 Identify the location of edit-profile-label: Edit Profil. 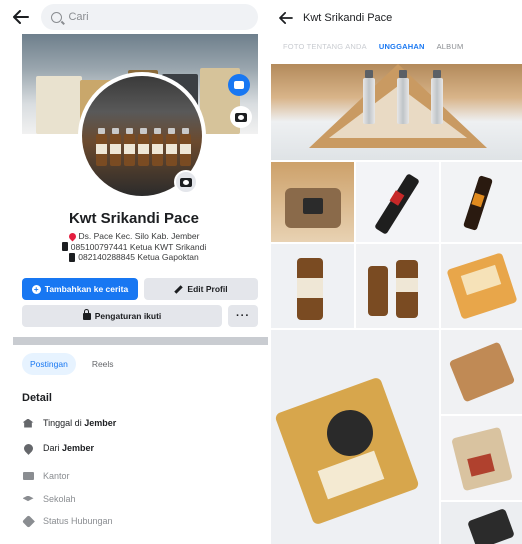
(207, 289).